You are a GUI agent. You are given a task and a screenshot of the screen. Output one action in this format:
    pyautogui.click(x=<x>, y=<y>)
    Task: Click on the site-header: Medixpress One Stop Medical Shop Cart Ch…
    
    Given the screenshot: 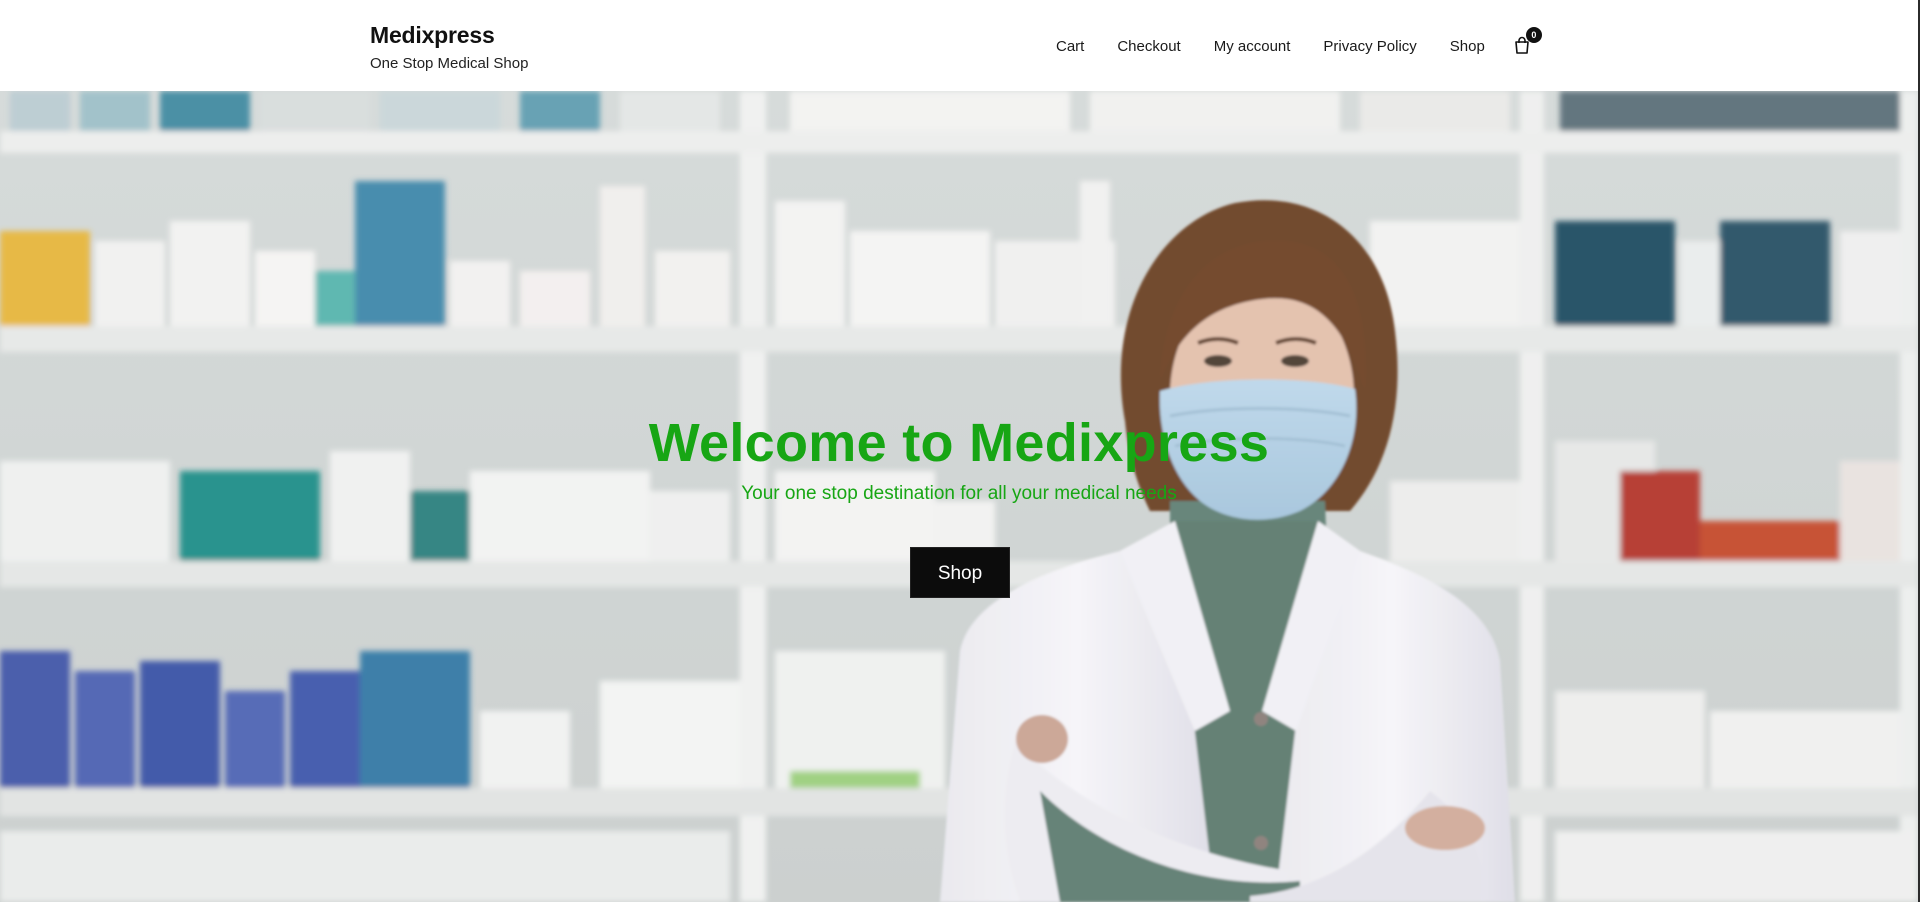 What is the action you would take?
    pyautogui.click(x=959, y=45)
    